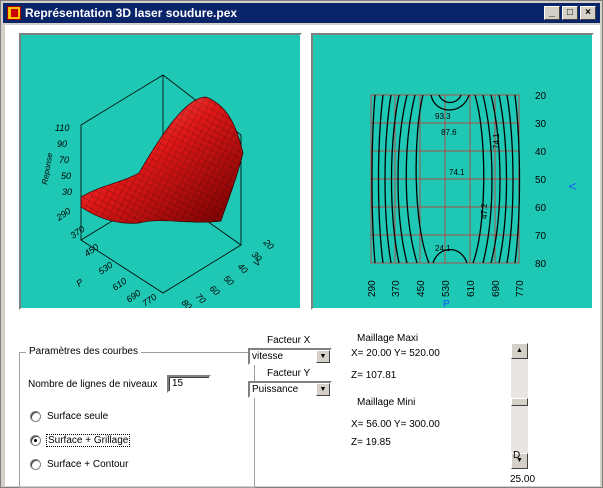 The height and width of the screenshot is (488, 603). I want to click on y-tick: 30, so click(541, 124).